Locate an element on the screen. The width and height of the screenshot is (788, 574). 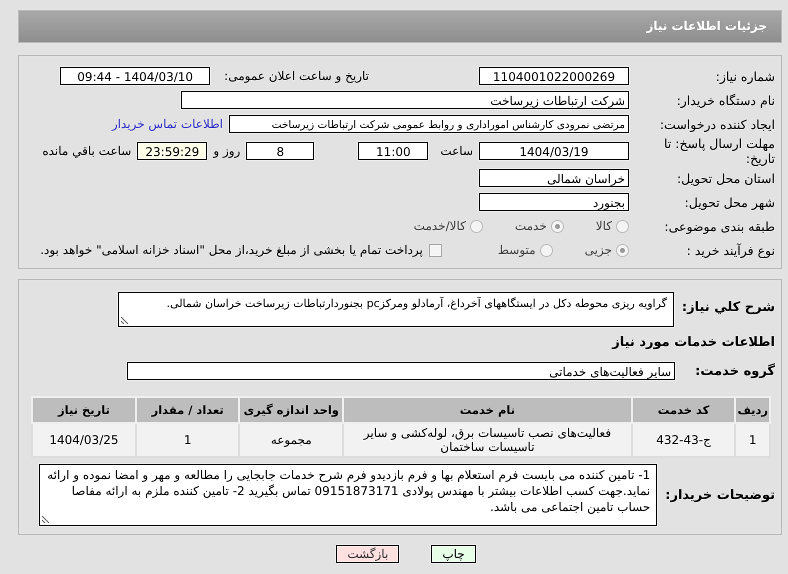
buyer-notes-field is located at coordinates (348, 495).